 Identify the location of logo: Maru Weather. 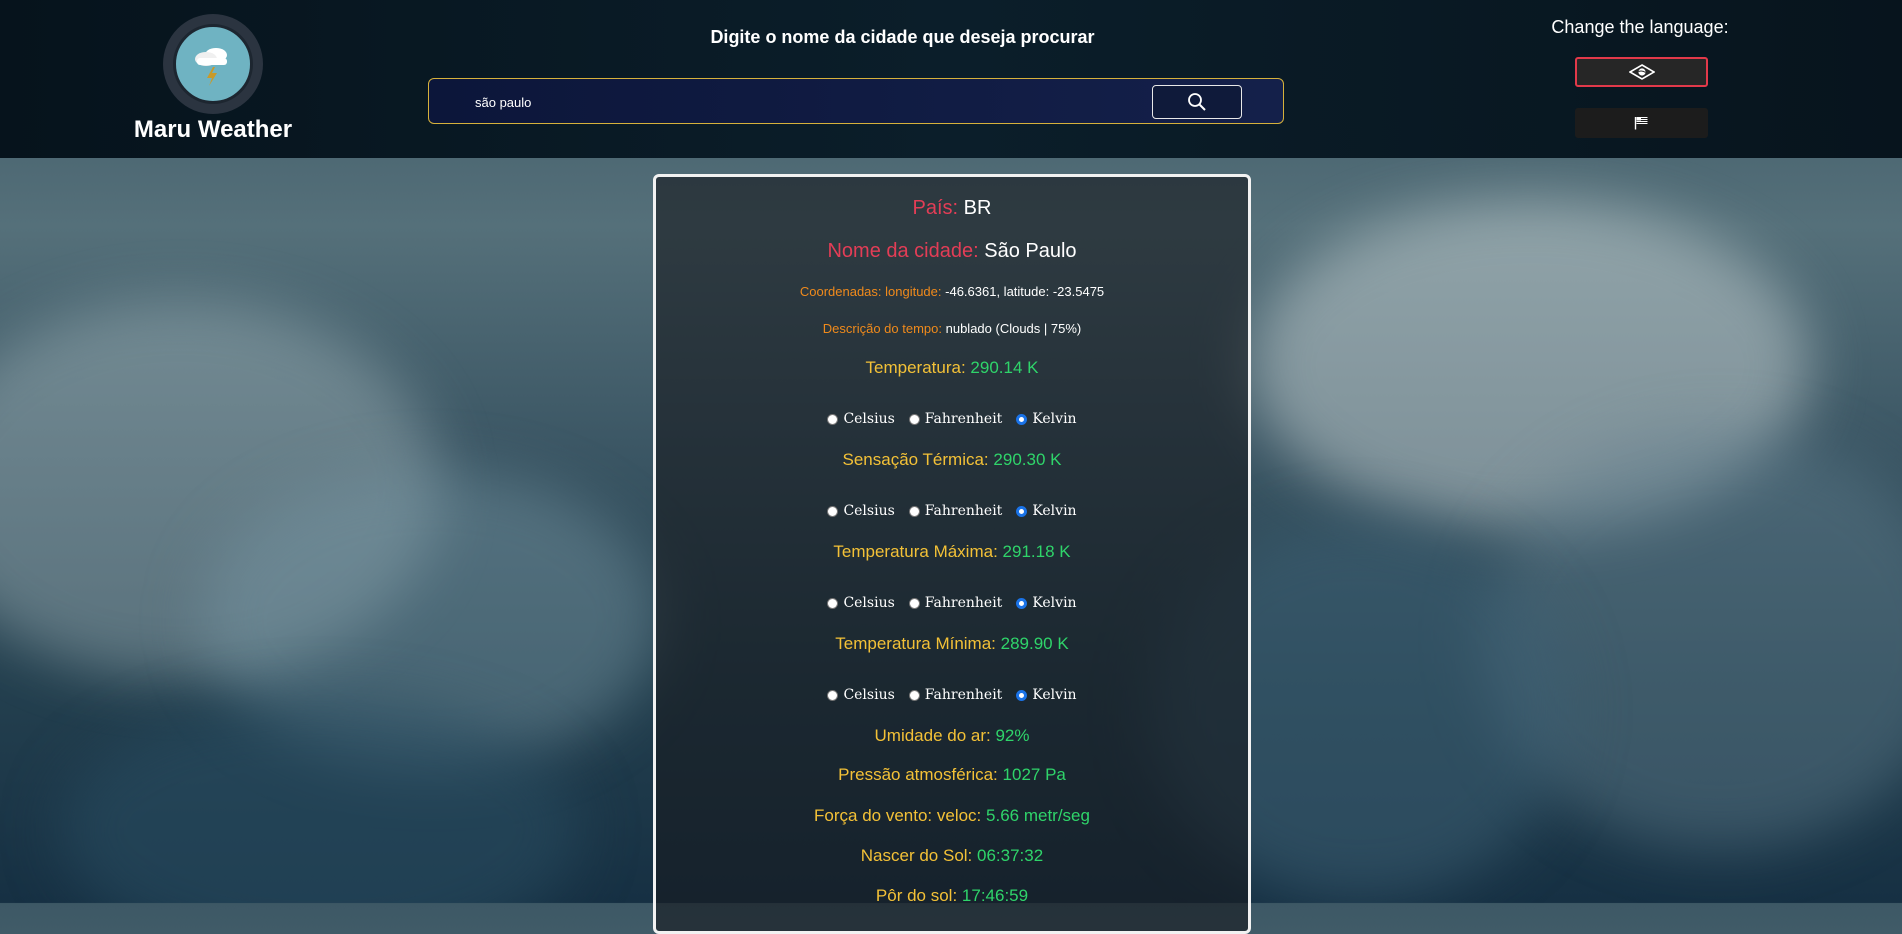
(213, 79).